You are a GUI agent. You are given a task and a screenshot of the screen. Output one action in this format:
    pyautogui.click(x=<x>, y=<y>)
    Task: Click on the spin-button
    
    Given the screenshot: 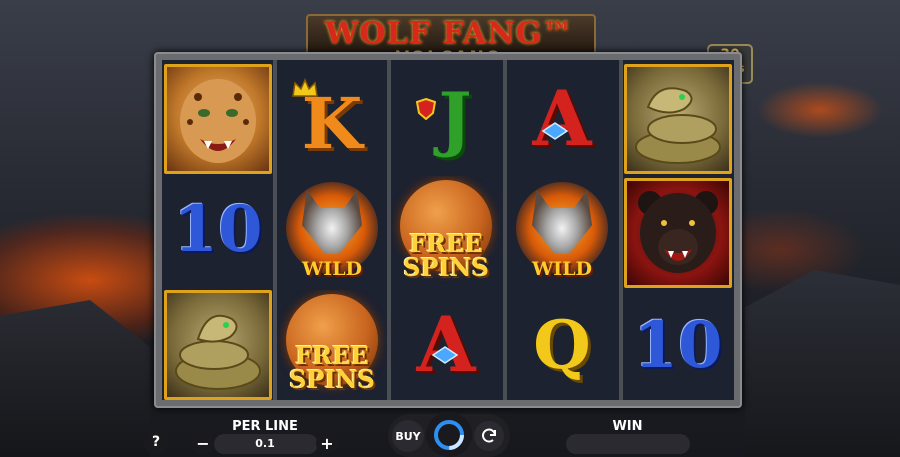 What is the action you would take?
    pyautogui.click(x=449, y=434)
    